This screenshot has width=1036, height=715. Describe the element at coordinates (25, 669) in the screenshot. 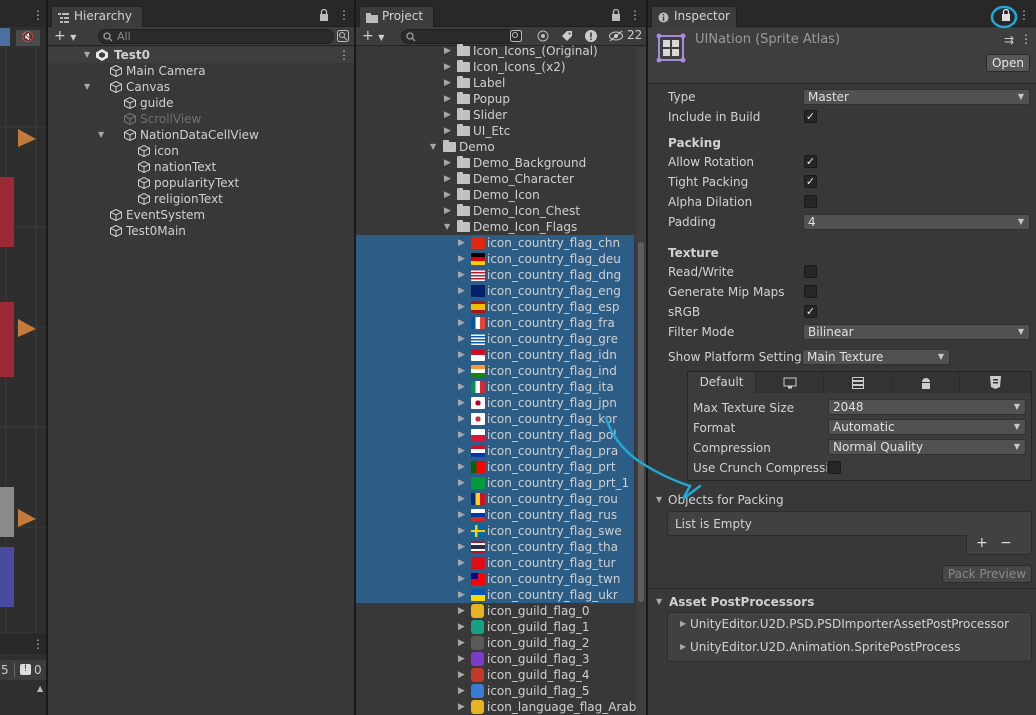

I see `error-icon: !` at that location.